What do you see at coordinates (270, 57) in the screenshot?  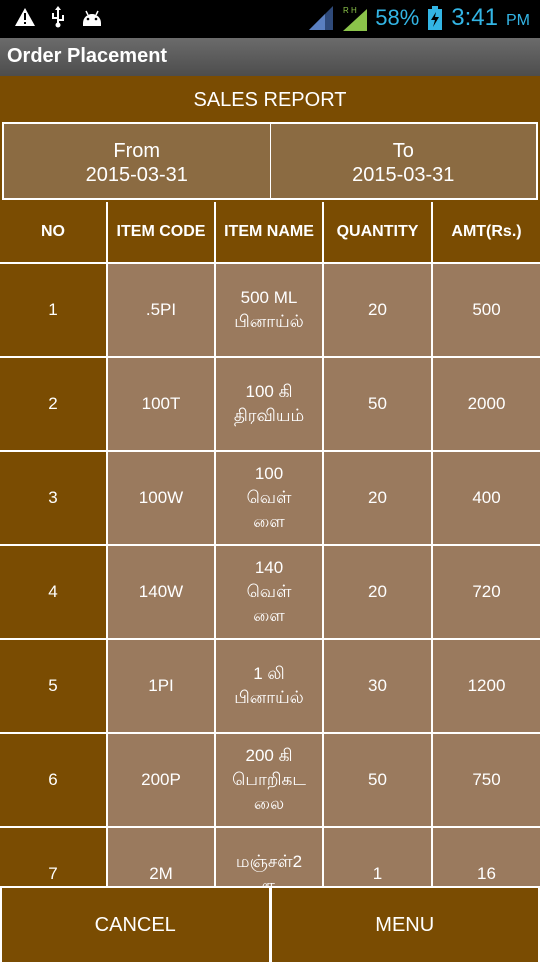 I see `action-bar: Order Placement` at bounding box center [270, 57].